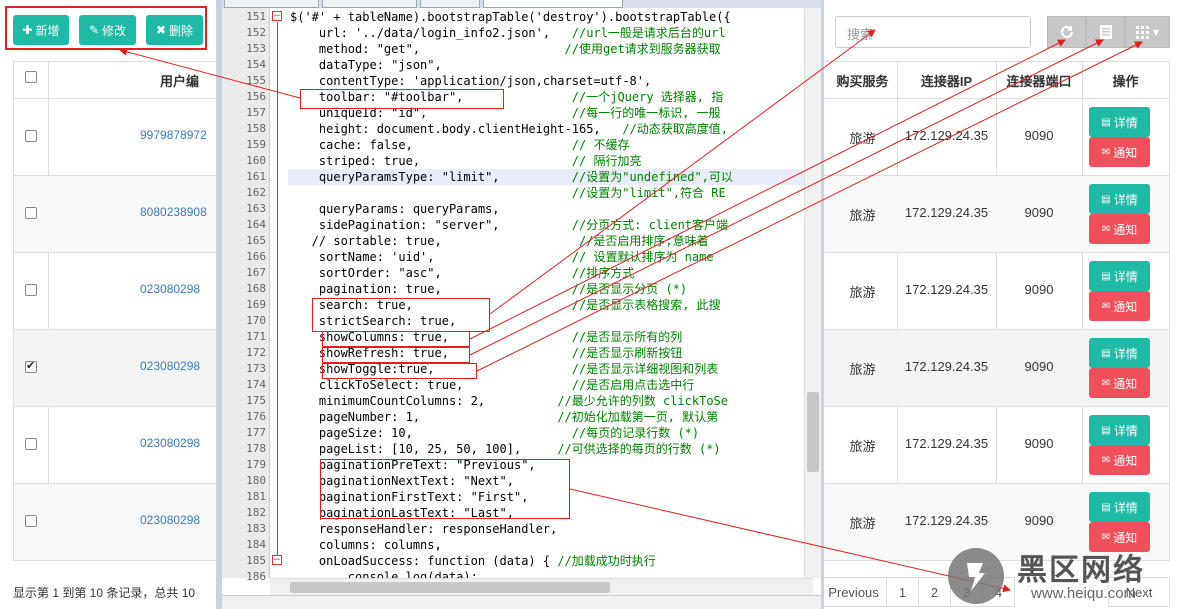  I want to click on watermark-logo: 黑区网络 www.heiqu.com, so click(1062, 577).